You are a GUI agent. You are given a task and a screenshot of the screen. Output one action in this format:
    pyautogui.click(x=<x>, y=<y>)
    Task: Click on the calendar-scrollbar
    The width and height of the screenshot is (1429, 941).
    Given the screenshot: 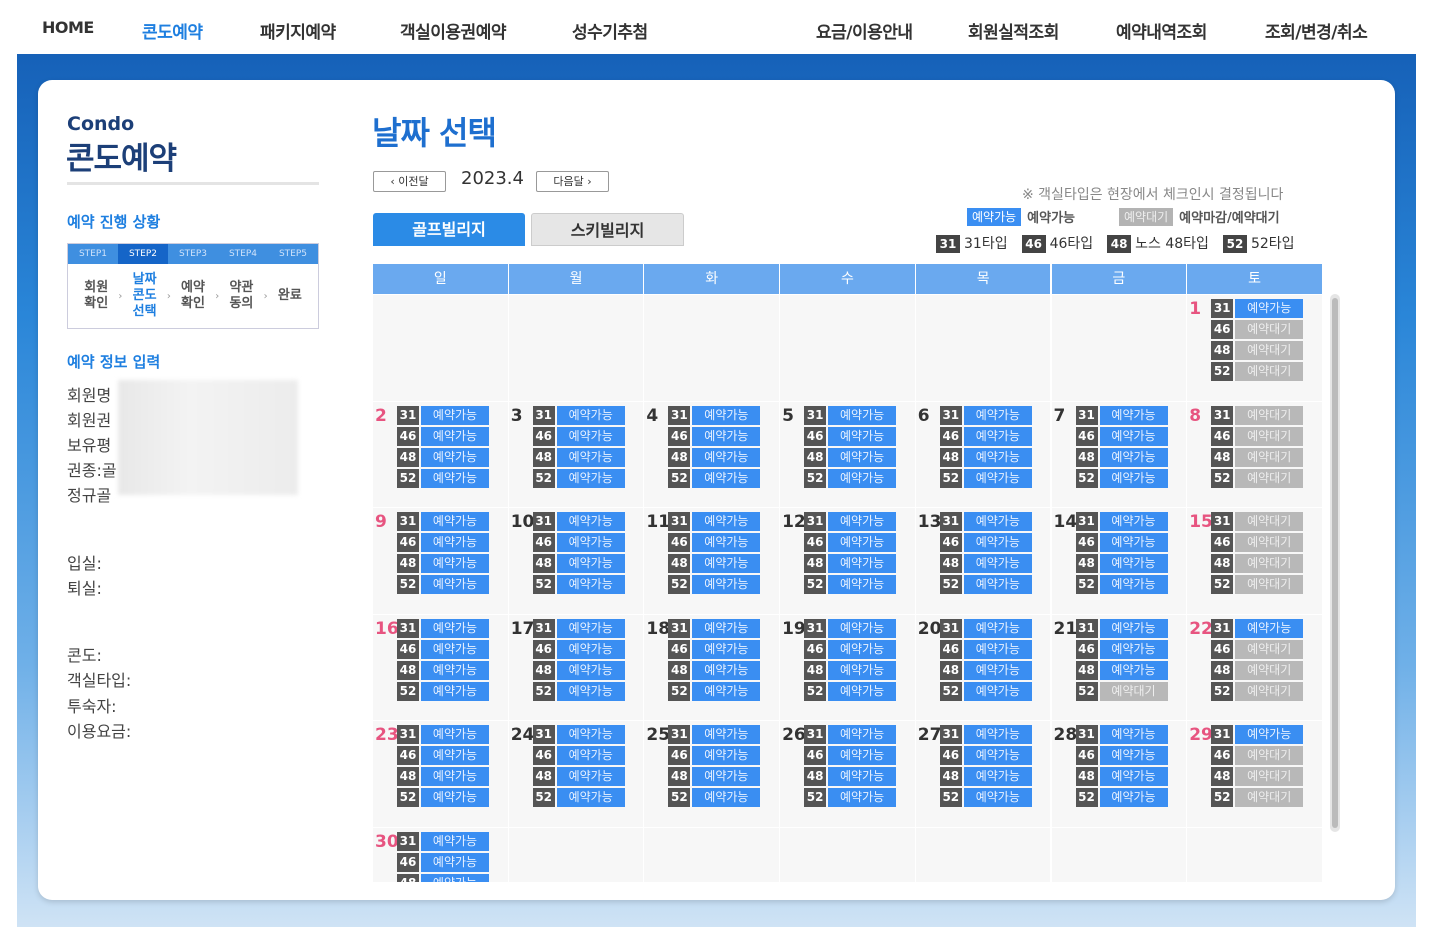 What is the action you would take?
    pyautogui.click(x=1335, y=563)
    